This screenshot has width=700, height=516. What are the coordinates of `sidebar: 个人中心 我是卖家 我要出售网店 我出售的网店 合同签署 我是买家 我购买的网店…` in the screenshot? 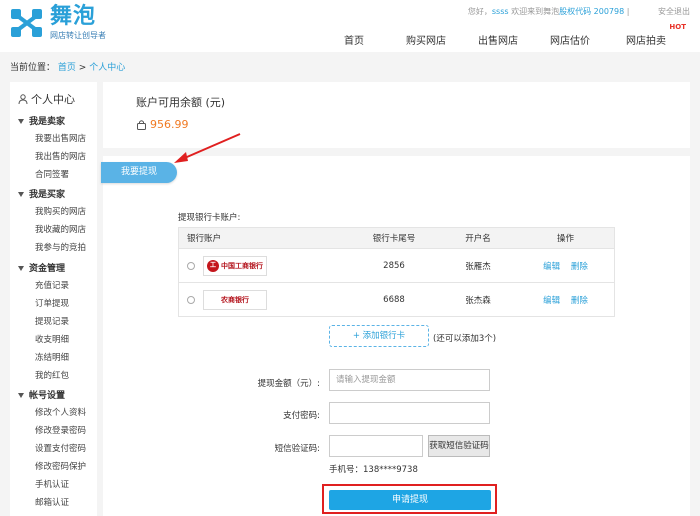 It's located at (53, 299).